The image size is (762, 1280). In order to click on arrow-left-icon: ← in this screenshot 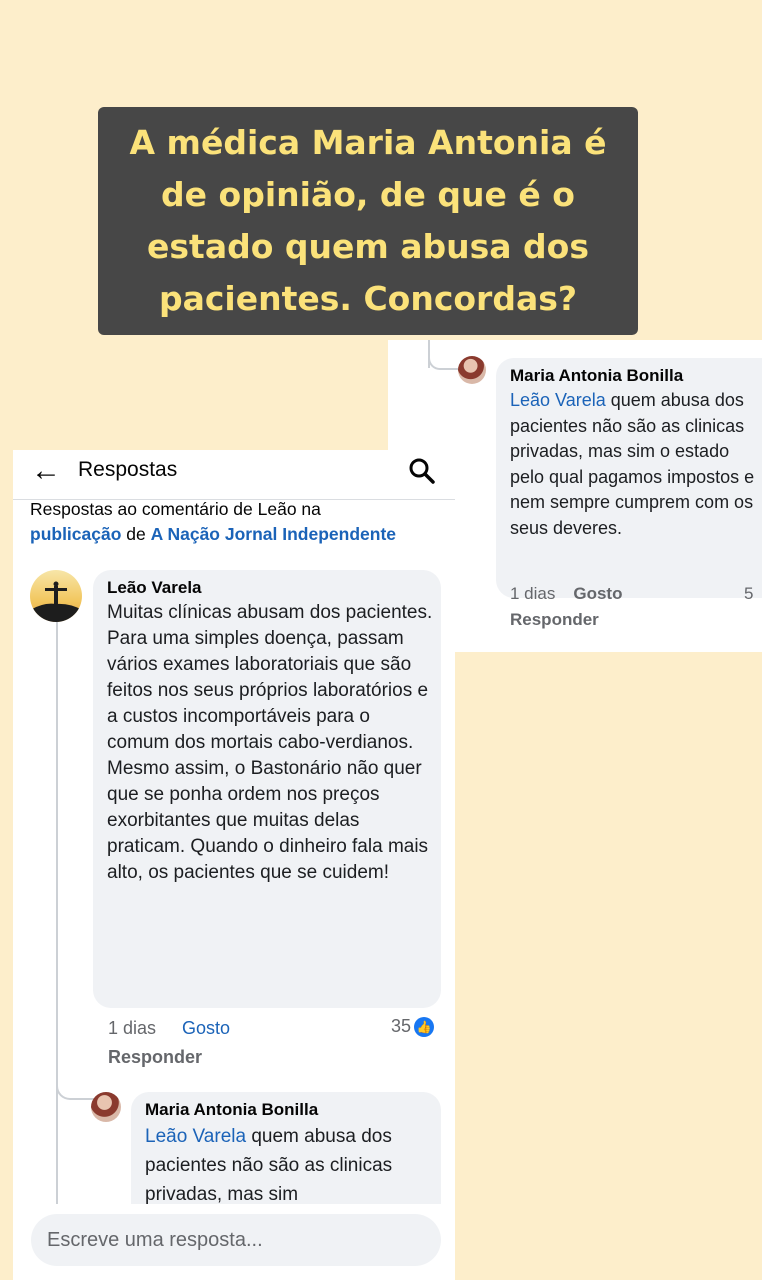, I will do `click(46, 471)`.